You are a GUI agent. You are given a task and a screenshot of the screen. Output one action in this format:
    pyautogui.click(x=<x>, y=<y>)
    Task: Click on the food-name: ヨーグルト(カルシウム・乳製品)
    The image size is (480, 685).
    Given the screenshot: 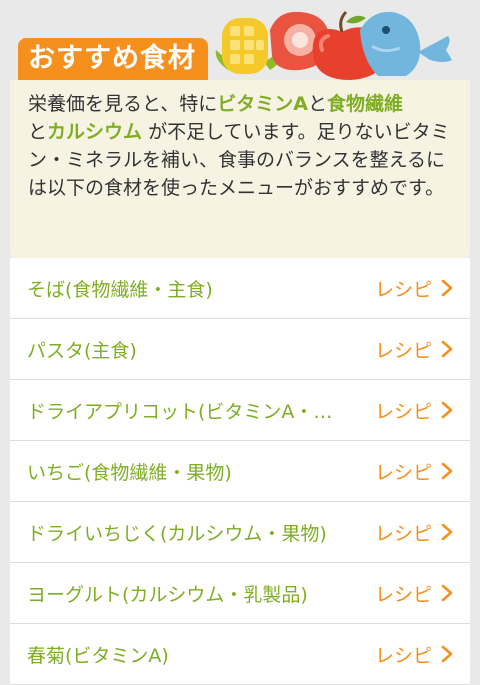 What is the action you would take?
    pyautogui.click(x=167, y=594)
    